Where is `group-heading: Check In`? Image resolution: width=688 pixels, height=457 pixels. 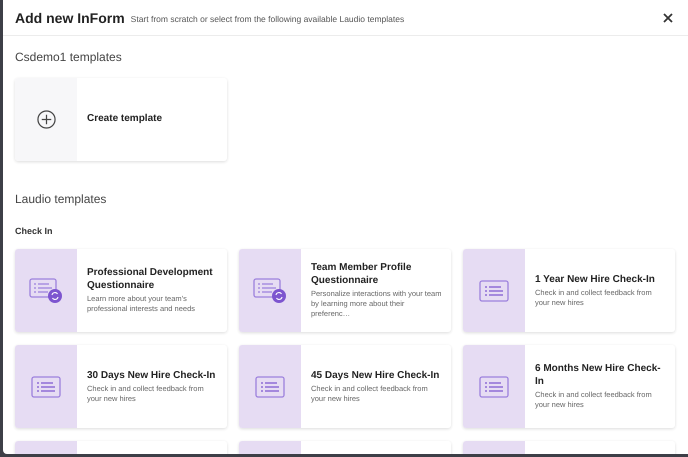
group-heading: Check In is located at coordinates (34, 231).